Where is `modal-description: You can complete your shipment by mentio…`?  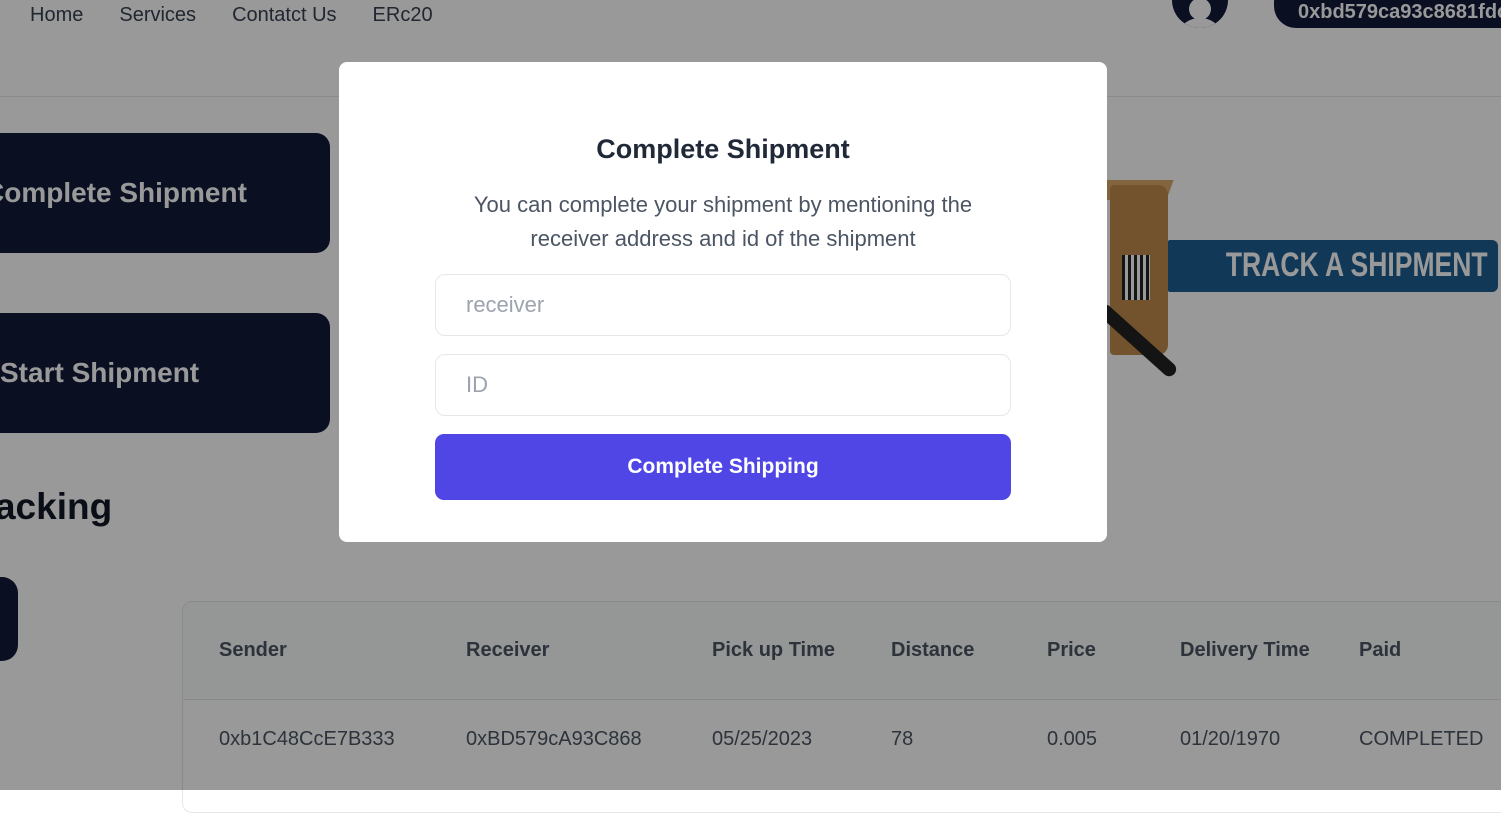 modal-description: You can complete your shipment by mentio… is located at coordinates (723, 221).